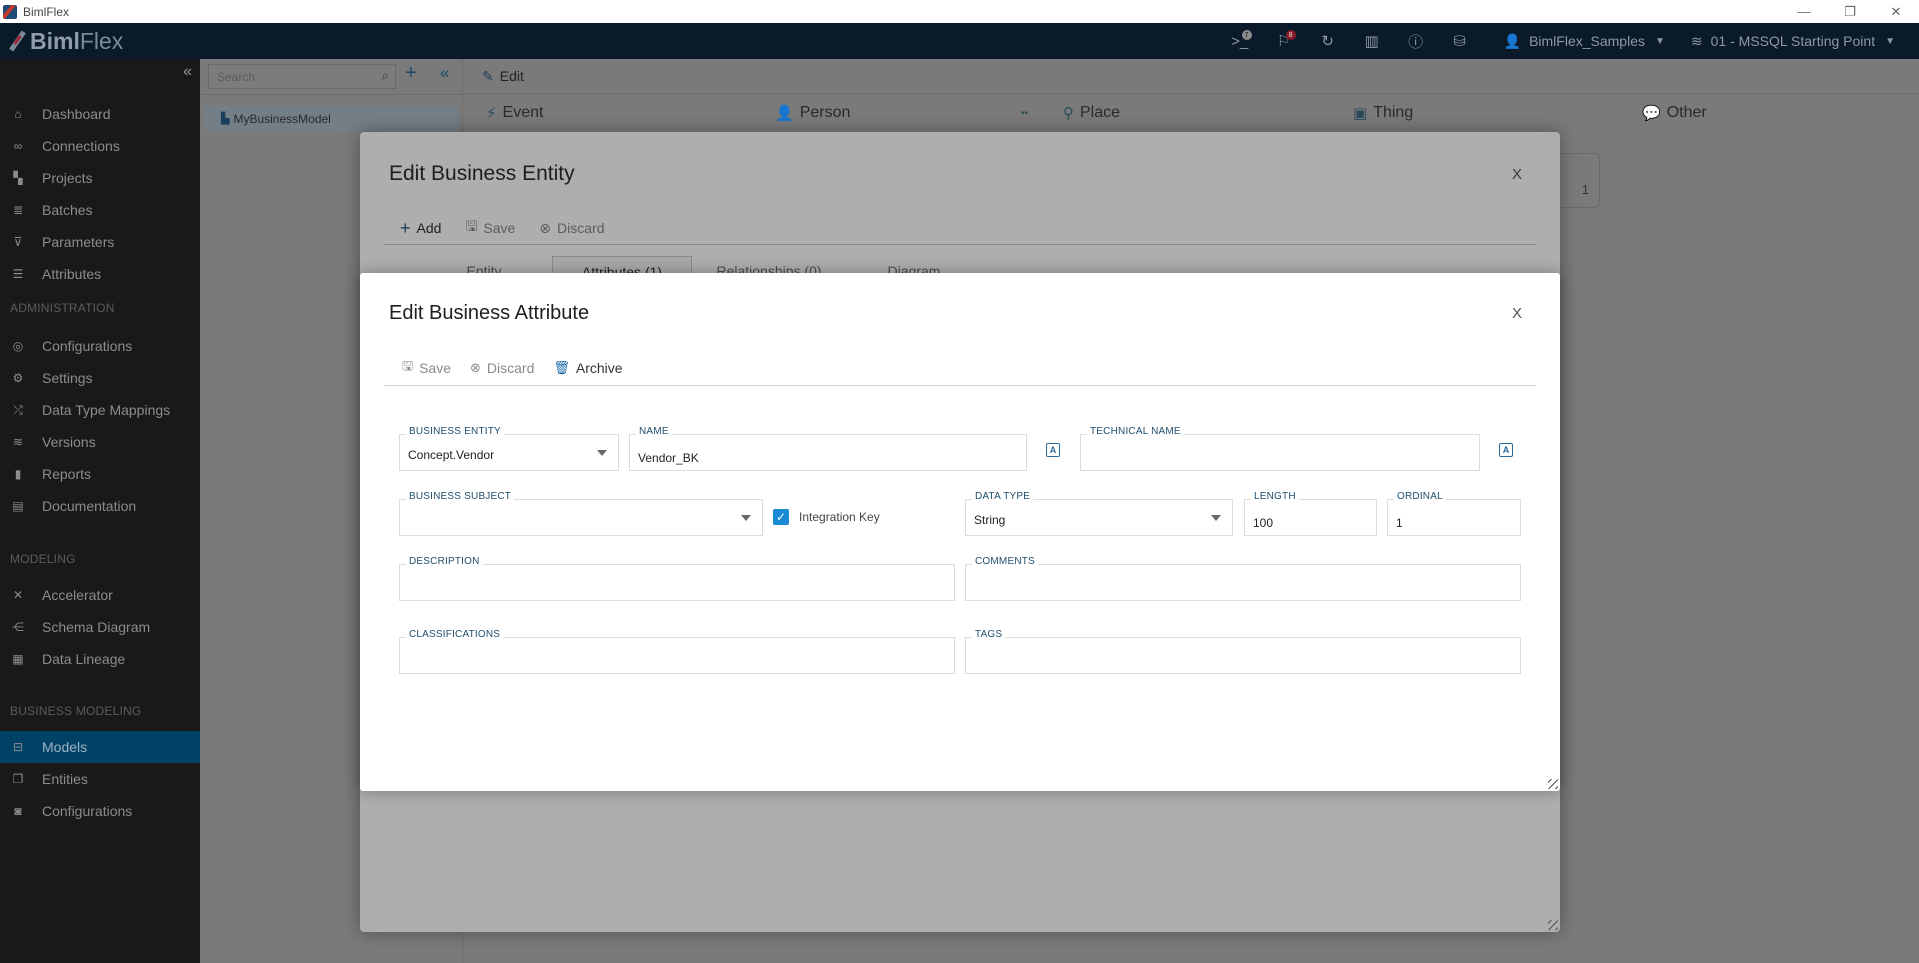  What do you see at coordinates (1280, 452) in the screenshot?
I see `technical-name-input` at bounding box center [1280, 452].